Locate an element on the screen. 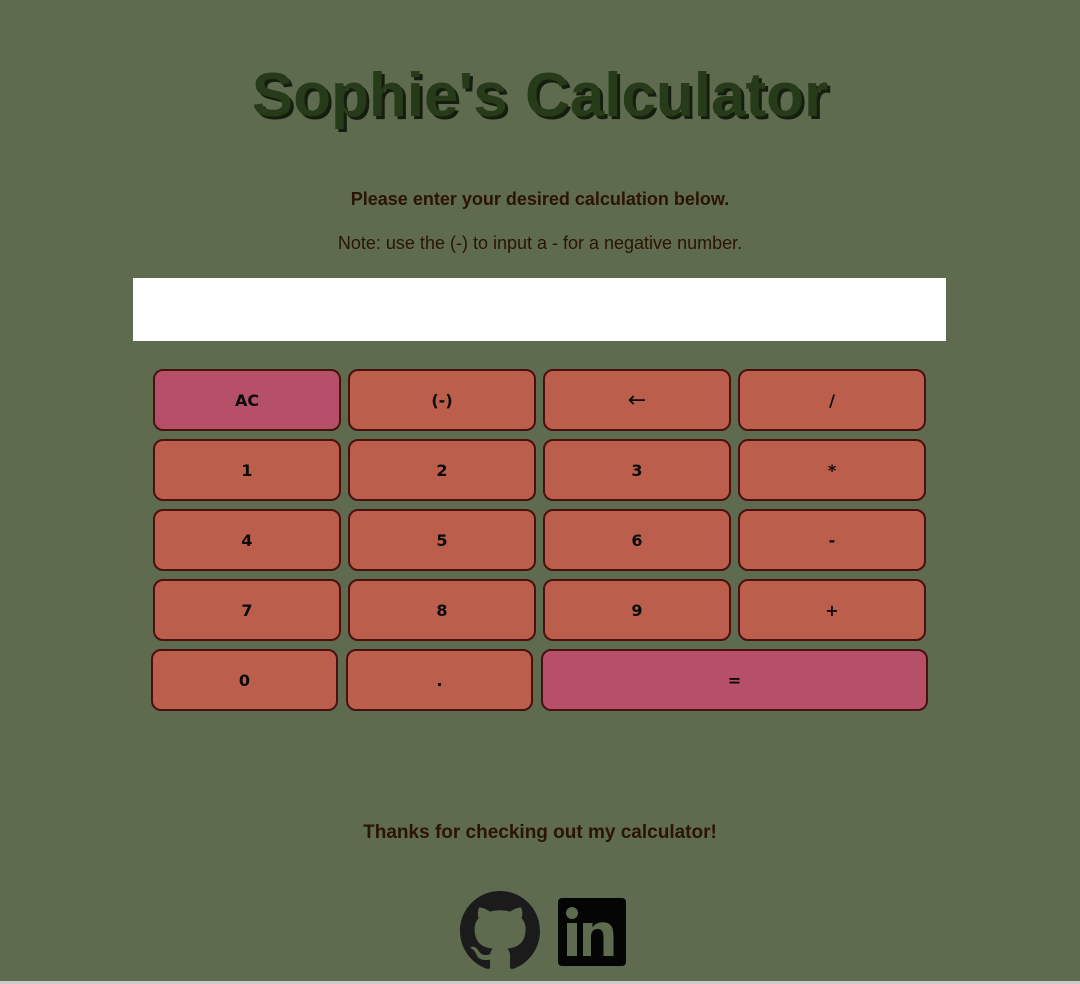  decimal-button: . is located at coordinates (439, 680).